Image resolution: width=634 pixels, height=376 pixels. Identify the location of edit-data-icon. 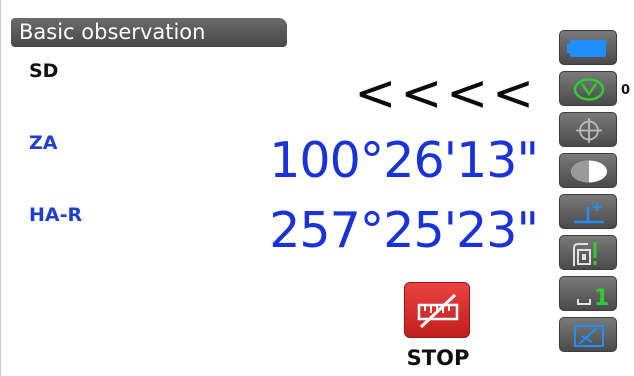
(589, 336).